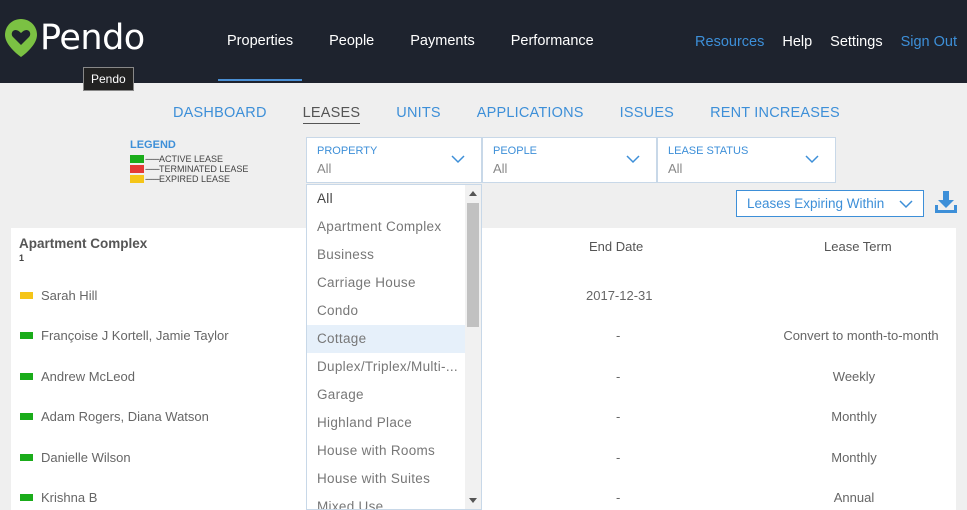  Describe the element at coordinates (26, 295) in the screenshot. I see `expired-status-indicator` at that location.